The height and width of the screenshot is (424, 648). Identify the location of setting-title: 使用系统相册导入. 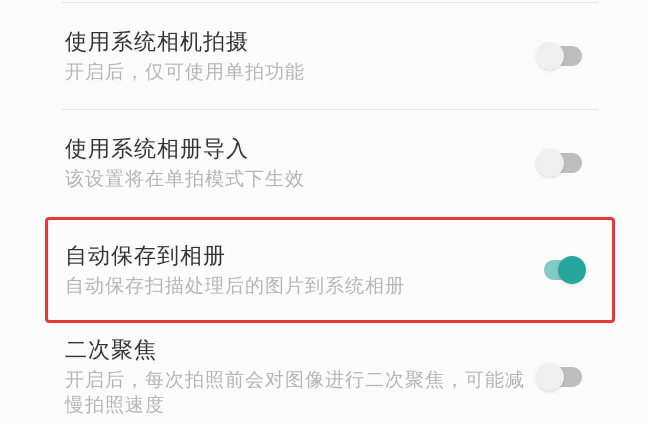
(157, 148).